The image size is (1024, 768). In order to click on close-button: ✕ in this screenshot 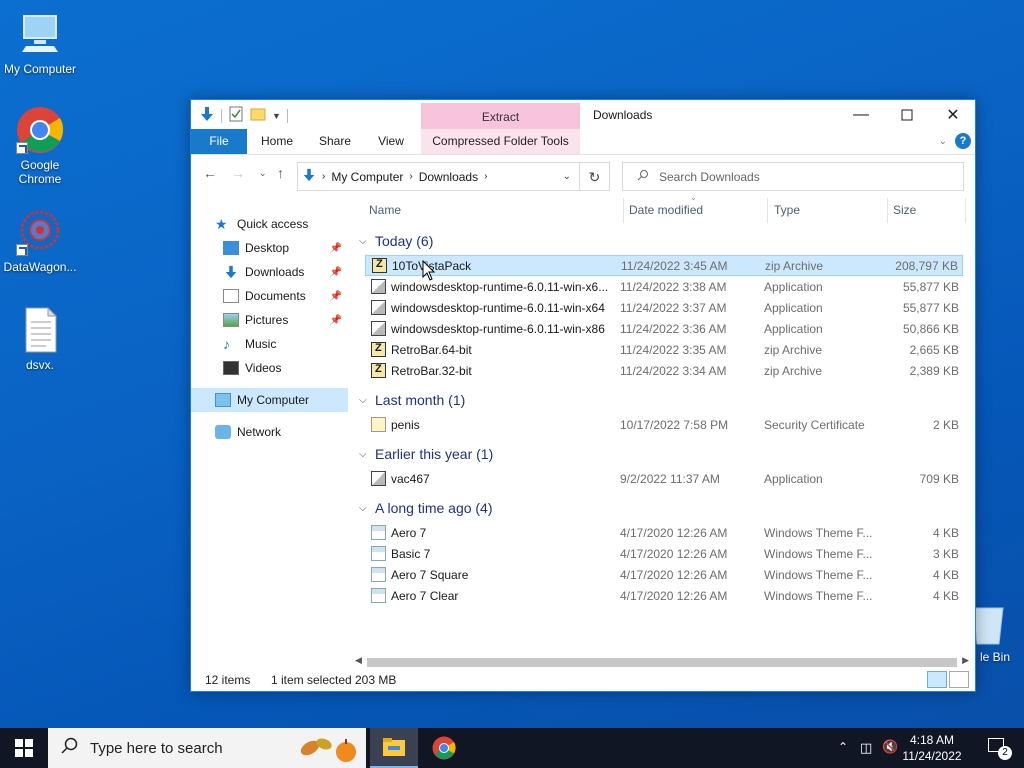, I will do `click(953, 114)`.